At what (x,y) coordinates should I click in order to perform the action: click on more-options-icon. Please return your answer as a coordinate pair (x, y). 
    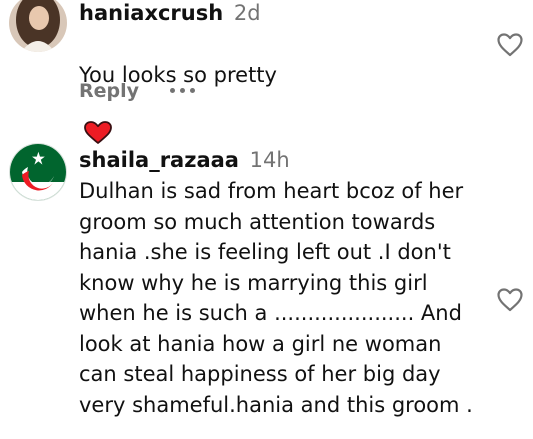
    Looking at the image, I should click on (184, 87).